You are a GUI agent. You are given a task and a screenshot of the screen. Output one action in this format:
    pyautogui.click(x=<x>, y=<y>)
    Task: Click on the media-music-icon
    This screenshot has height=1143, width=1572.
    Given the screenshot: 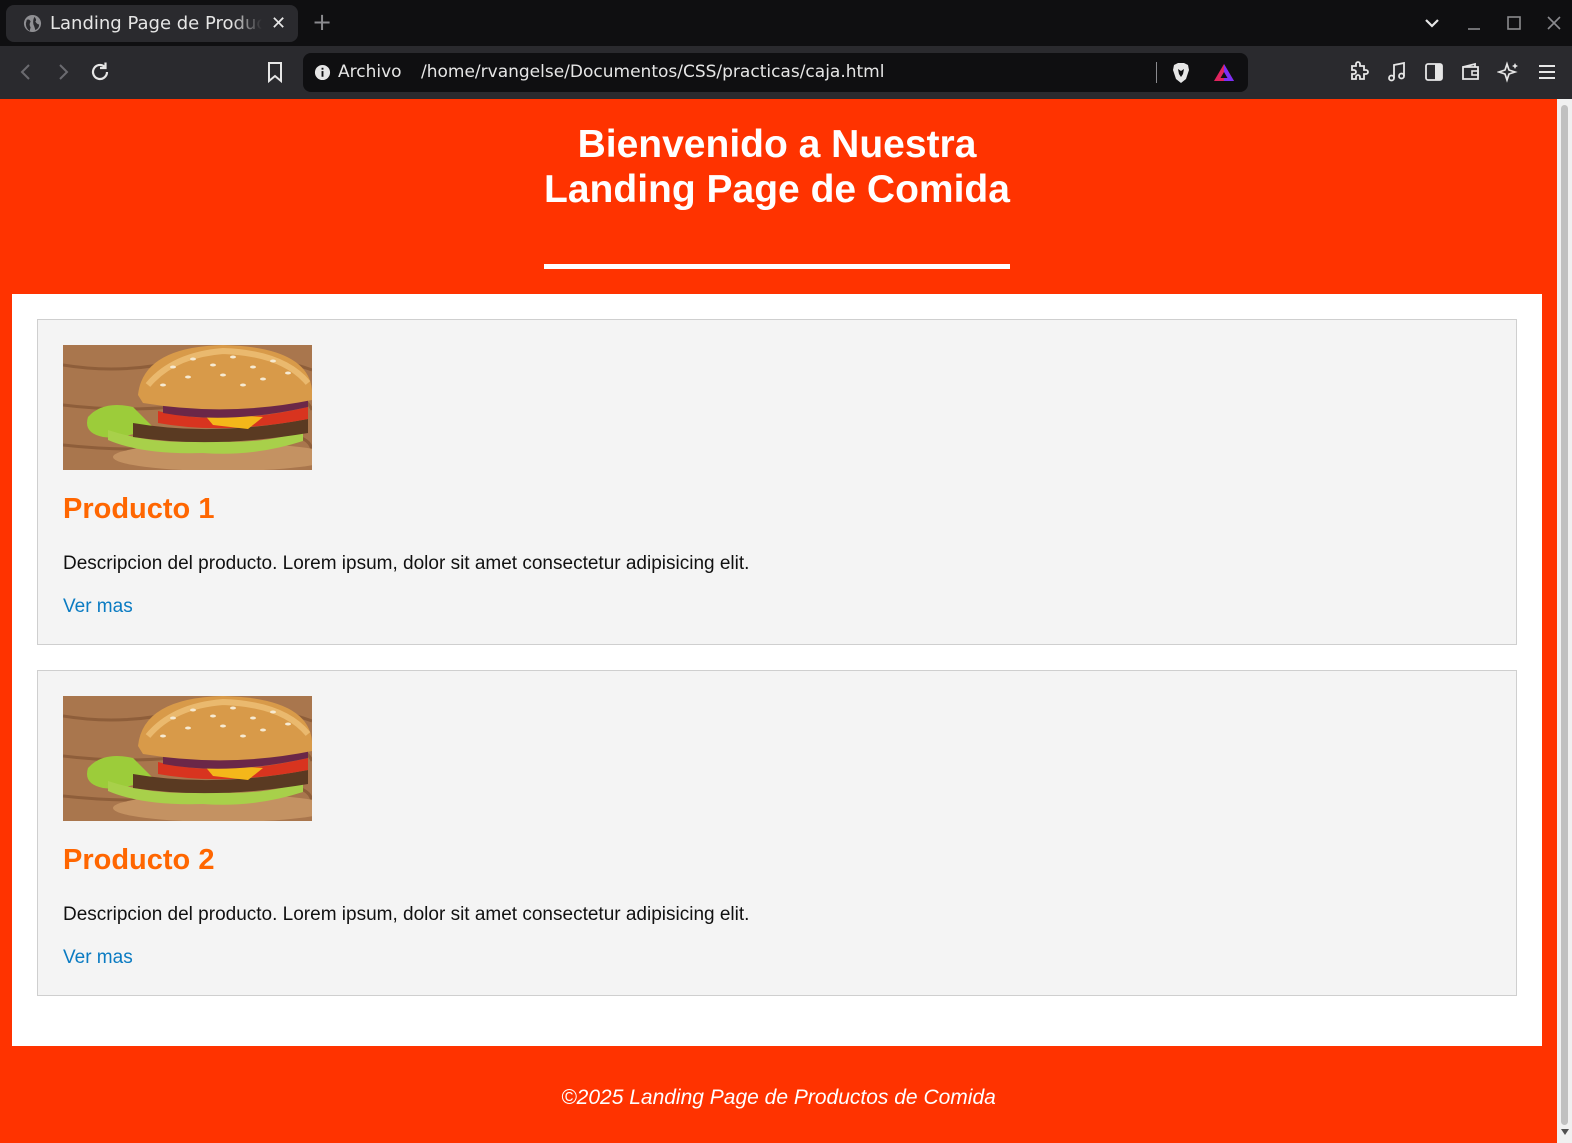 What is the action you would take?
    pyautogui.click(x=1397, y=72)
    